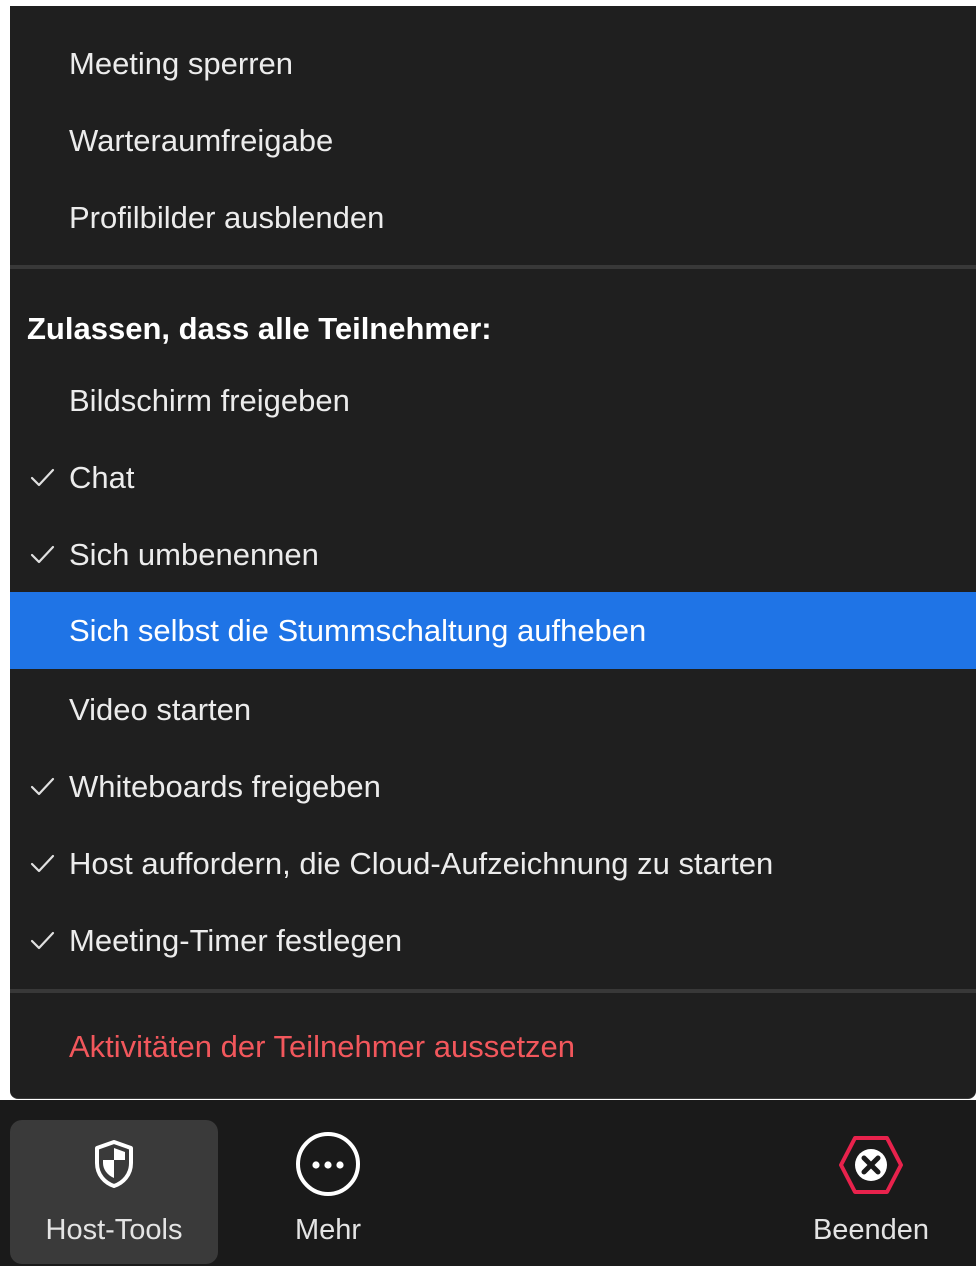 The image size is (976, 1266). I want to click on menu-item-share-whiteboards: Whiteboards freigeben, so click(493, 786).